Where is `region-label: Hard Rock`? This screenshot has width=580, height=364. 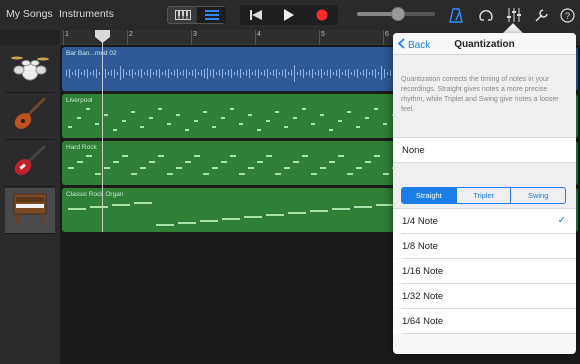
region-label: Hard Rock is located at coordinates (81, 147).